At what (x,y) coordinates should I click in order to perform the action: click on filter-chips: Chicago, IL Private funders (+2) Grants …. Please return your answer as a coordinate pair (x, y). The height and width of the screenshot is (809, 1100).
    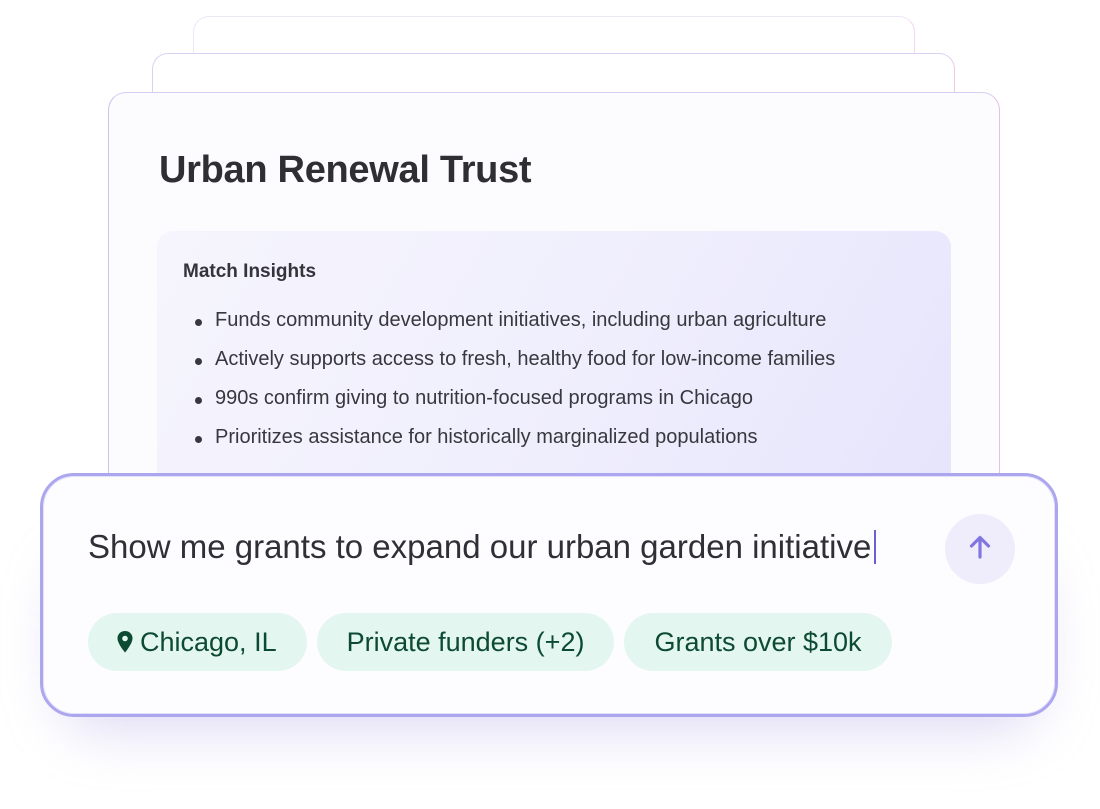
    Looking at the image, I should click on (490, 642).